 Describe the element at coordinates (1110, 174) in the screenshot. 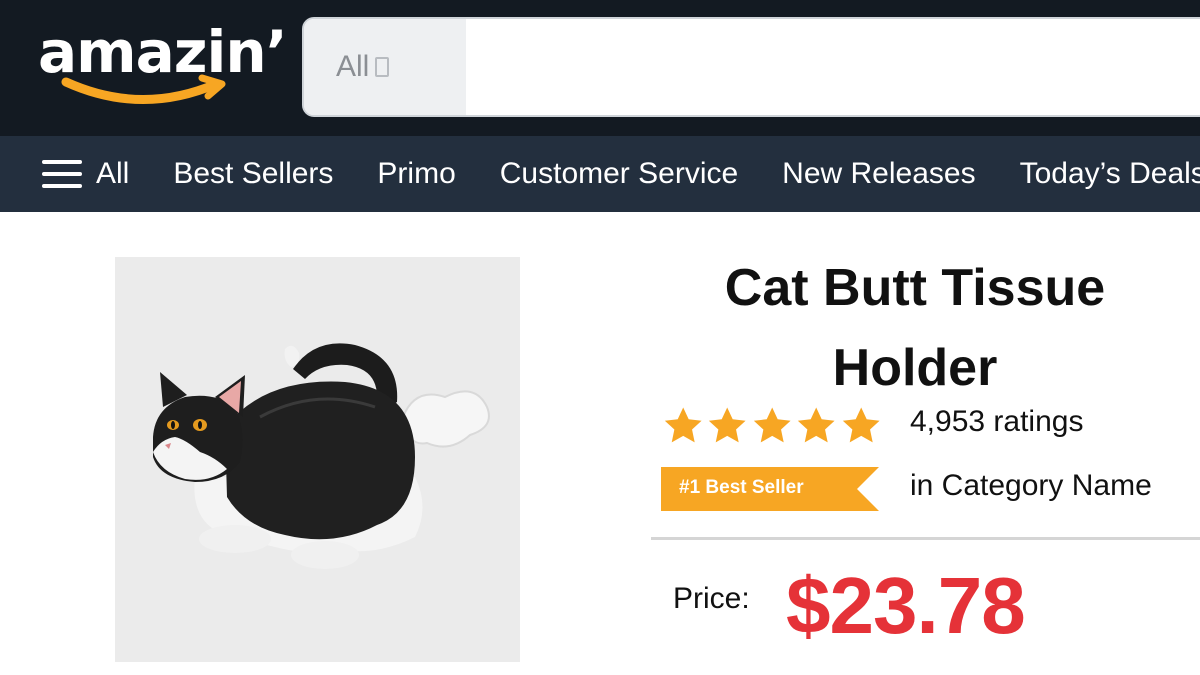

I see `nav-link-todays-deals: Today’s Deals` at that location.